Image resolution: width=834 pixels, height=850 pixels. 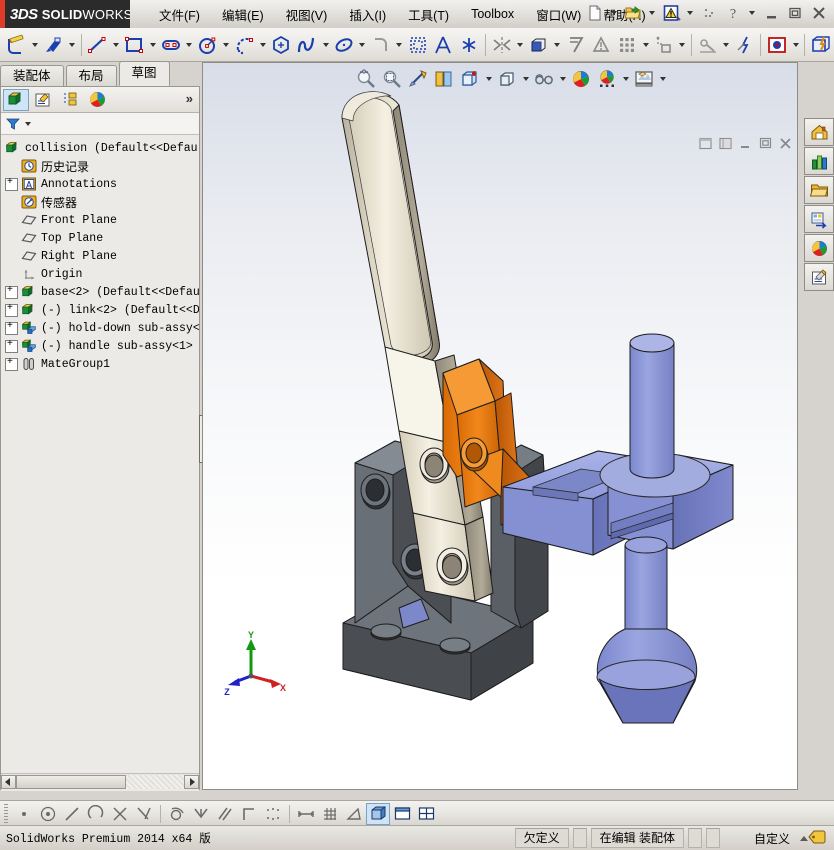 I want to click on appearances-sphere-icon, so click(x=819, y=248).